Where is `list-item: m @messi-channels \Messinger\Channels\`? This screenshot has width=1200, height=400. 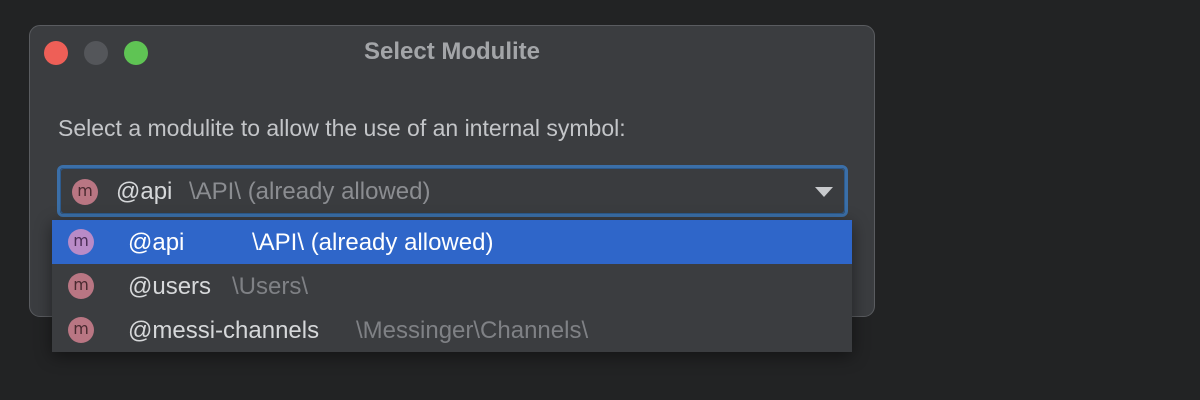
list-item: m @messi-channels \Messinger\Channels\ is located at coordinates (452, 330).